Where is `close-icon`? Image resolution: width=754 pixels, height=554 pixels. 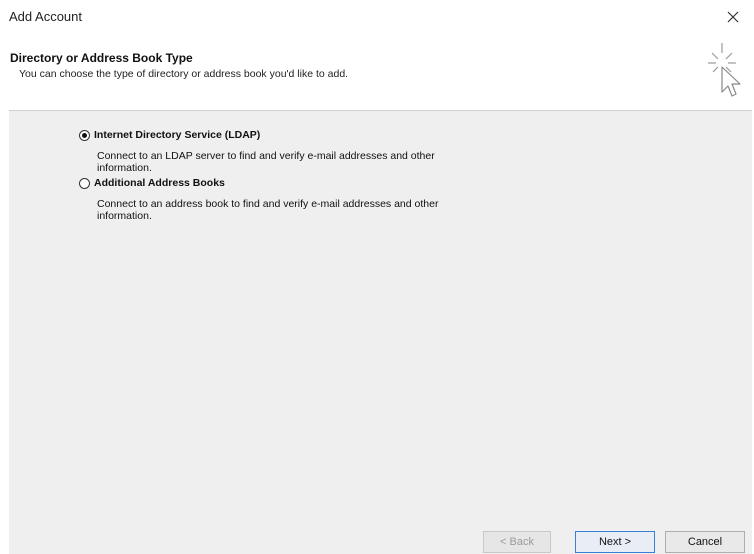 close-icon is located at coordinates (733, 17).